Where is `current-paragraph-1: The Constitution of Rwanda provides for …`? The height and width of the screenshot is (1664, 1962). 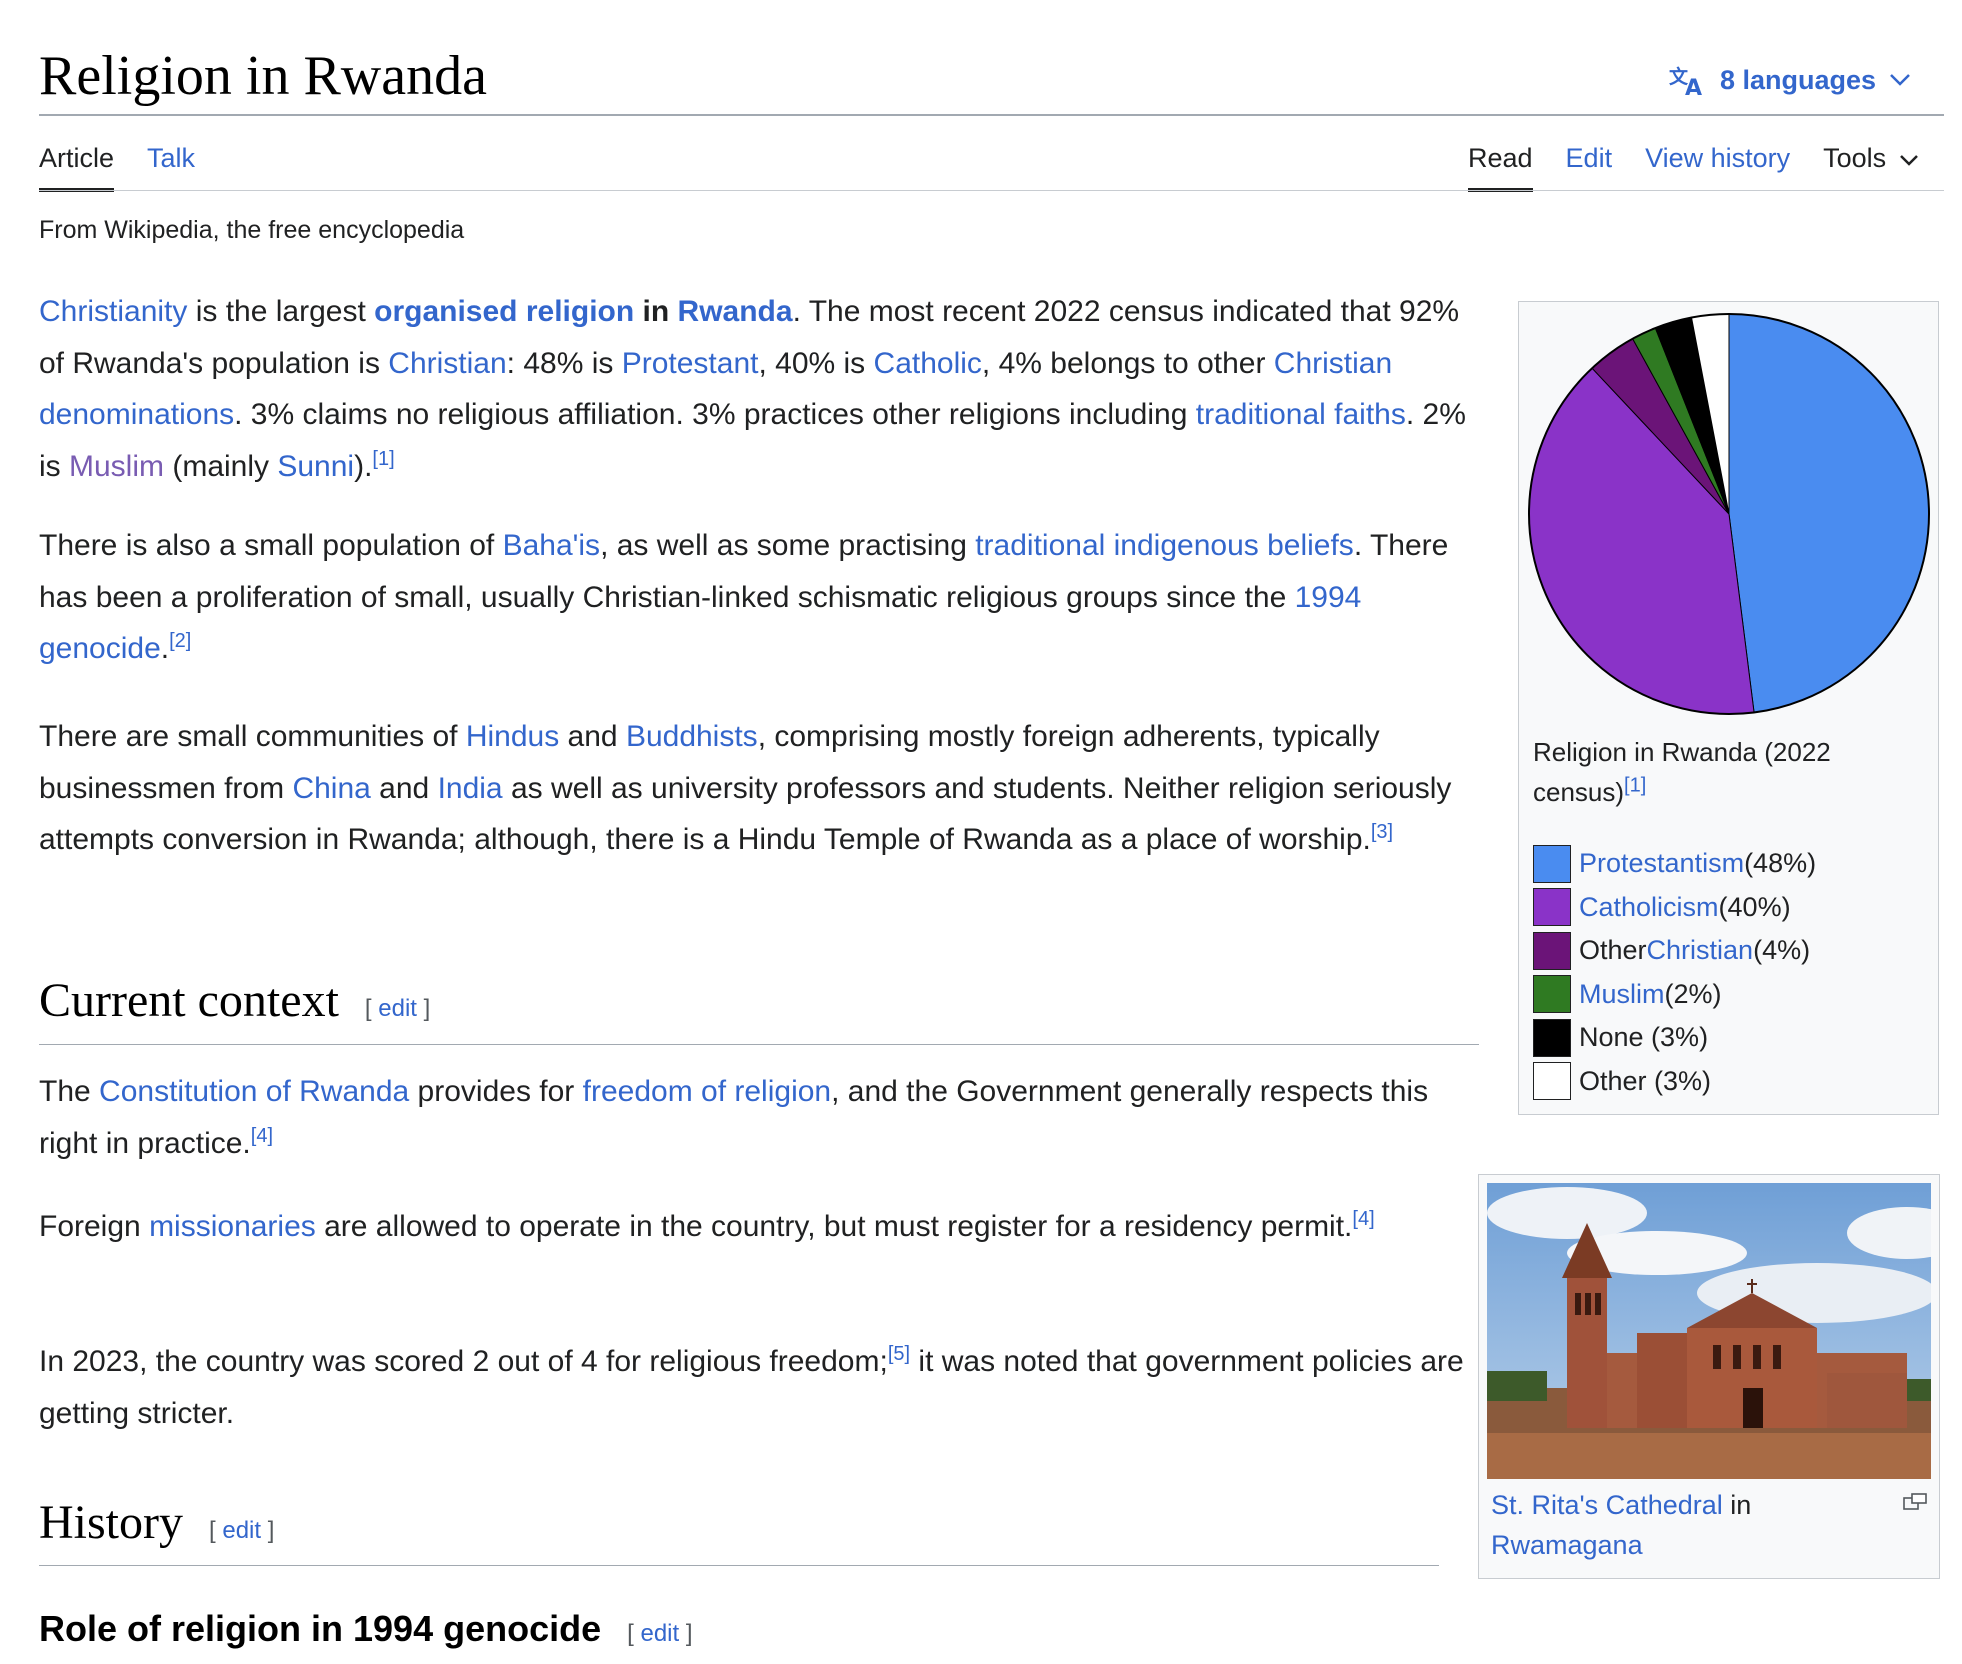
current-paragraph-1: The Constitution of Rwanda provides for … is located at coordinates (759, 1117).